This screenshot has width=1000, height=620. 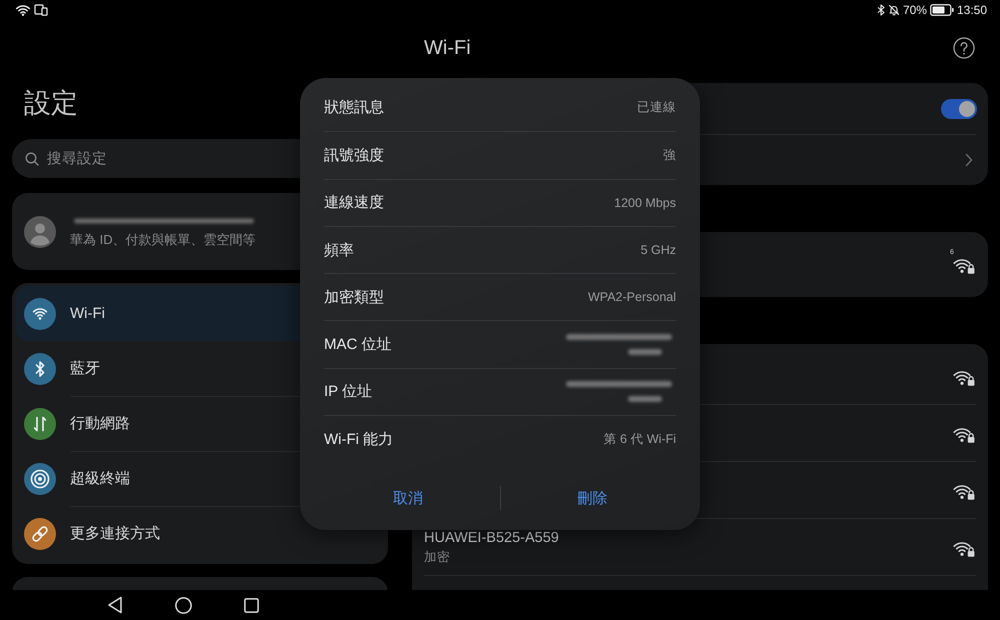 What do you see at coordinates (158, 423) in the screenshot?
I see `sidebar-item: 行動網路` at bounding box center [158, 423].